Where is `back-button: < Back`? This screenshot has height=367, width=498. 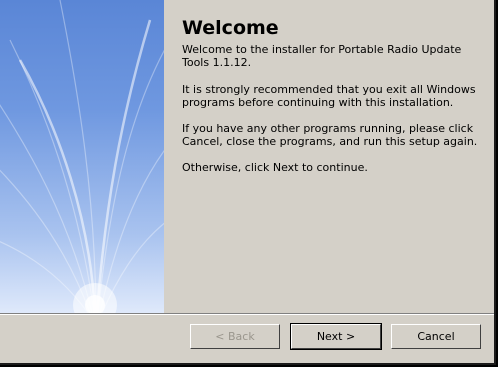 back-button: < Back is located at coordinates (235, 336).